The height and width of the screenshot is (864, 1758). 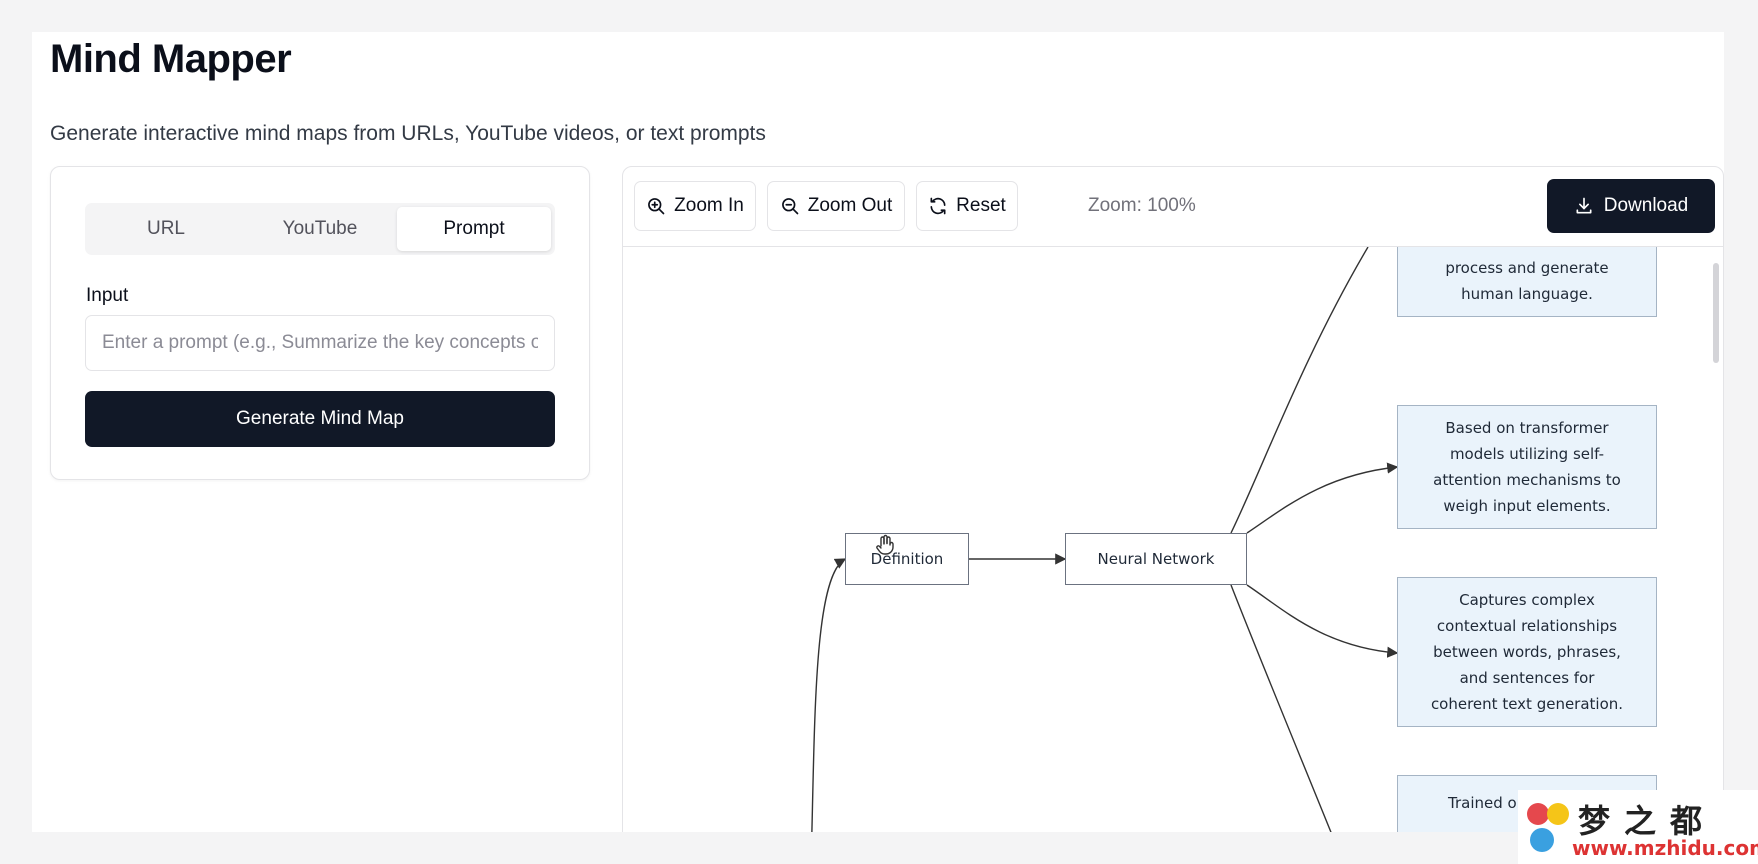 What do you see at coordinates (1527, 294) in the screenshot?
I see `leaf-line: human language.` at bounding box center [1527, 294].